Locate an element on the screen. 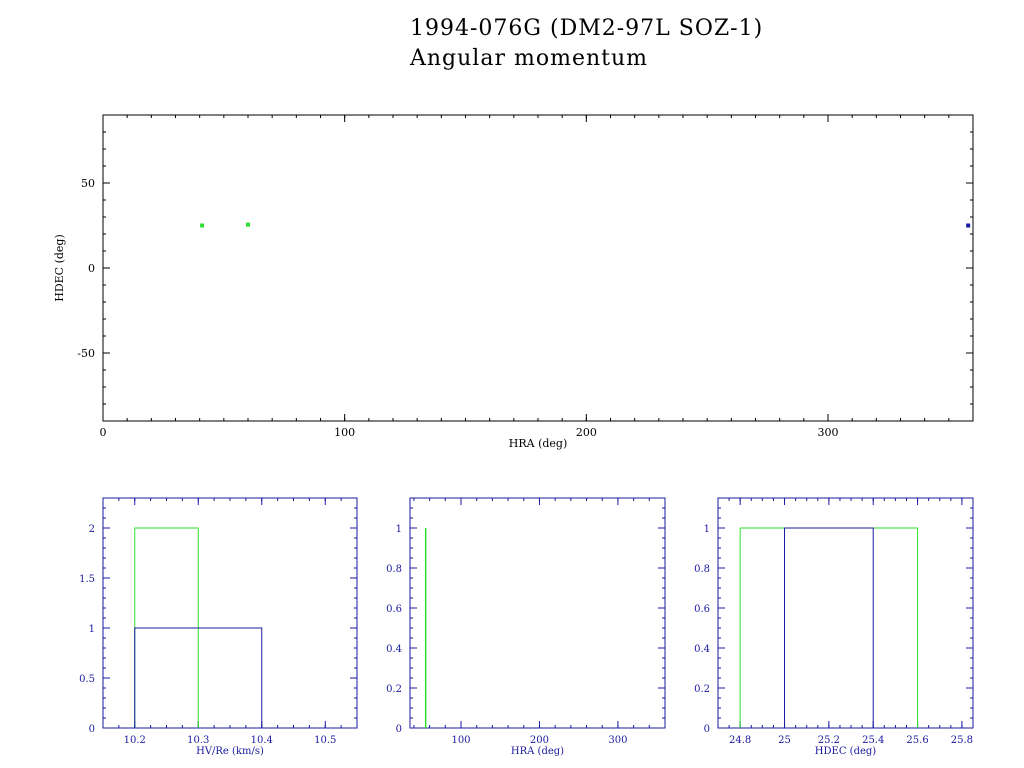  y-tick-label: -50 is located at coordinates (86, 353).